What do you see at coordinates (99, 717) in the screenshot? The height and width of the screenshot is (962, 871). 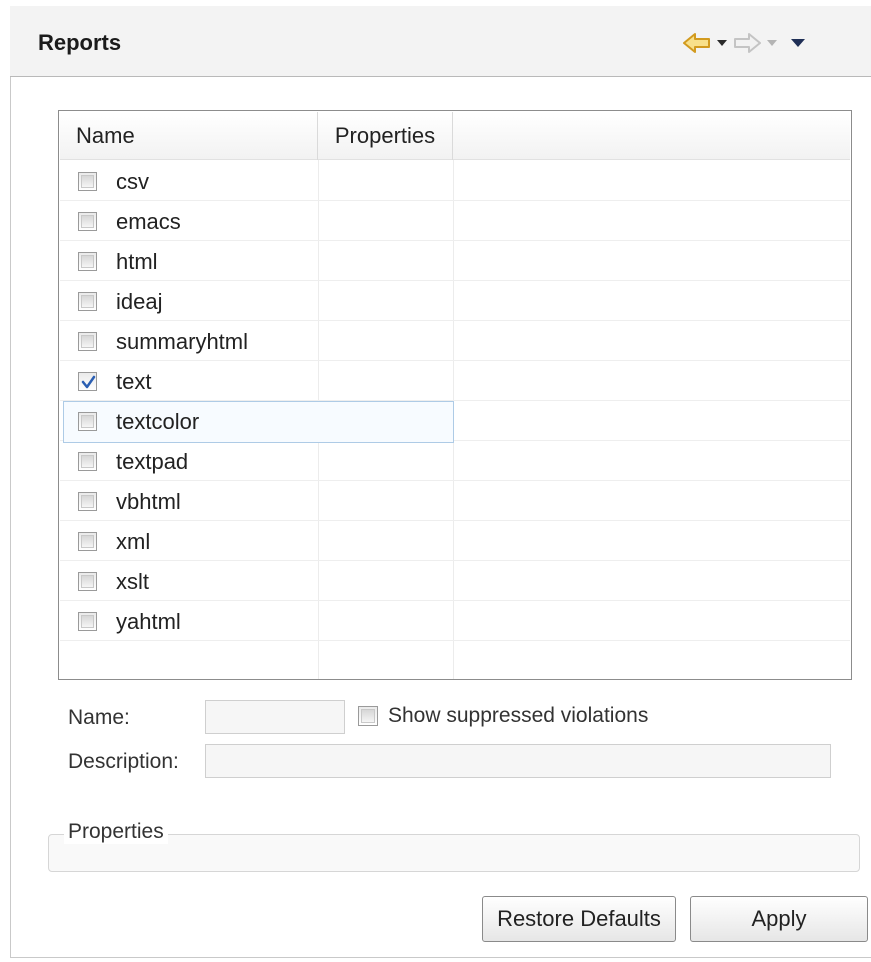 I see `name-label: Name:` at bounding box center [99, 717].